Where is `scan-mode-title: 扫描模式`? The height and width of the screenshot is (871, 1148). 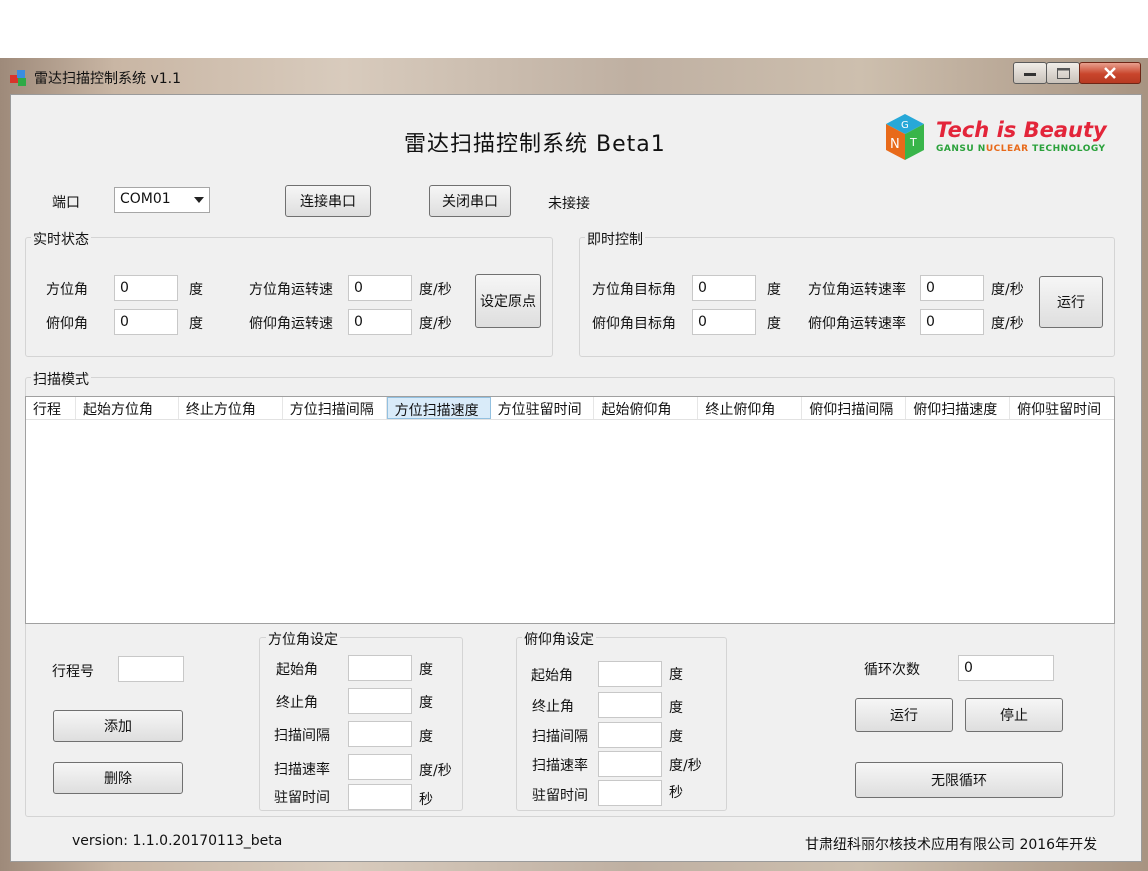 scan-mode-title: 扫描模式 is located at coordinates (61, 379).